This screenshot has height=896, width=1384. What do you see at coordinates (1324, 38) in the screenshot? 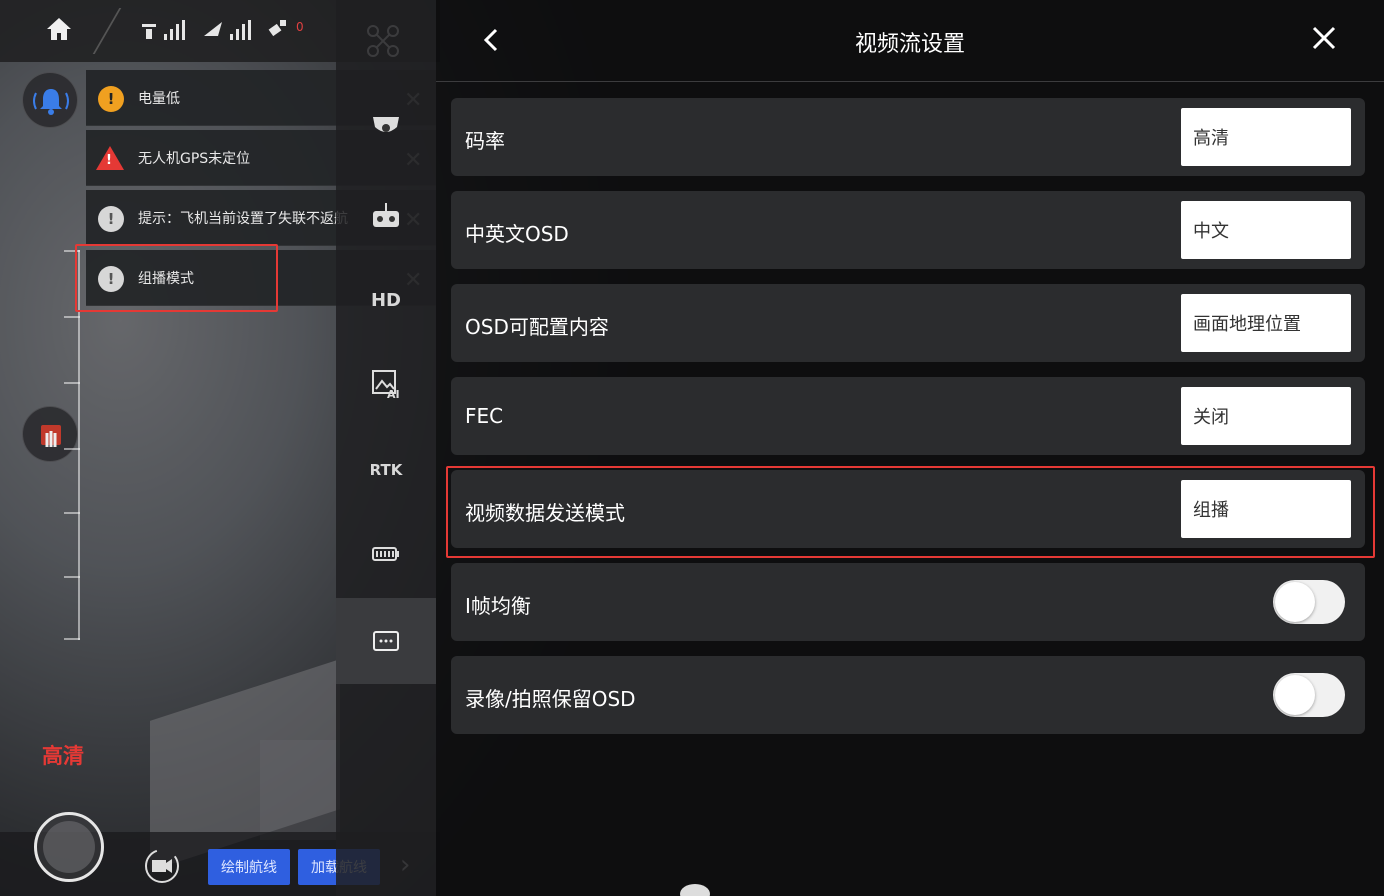
I see `close-icon` at bounding box center [1324, 38].